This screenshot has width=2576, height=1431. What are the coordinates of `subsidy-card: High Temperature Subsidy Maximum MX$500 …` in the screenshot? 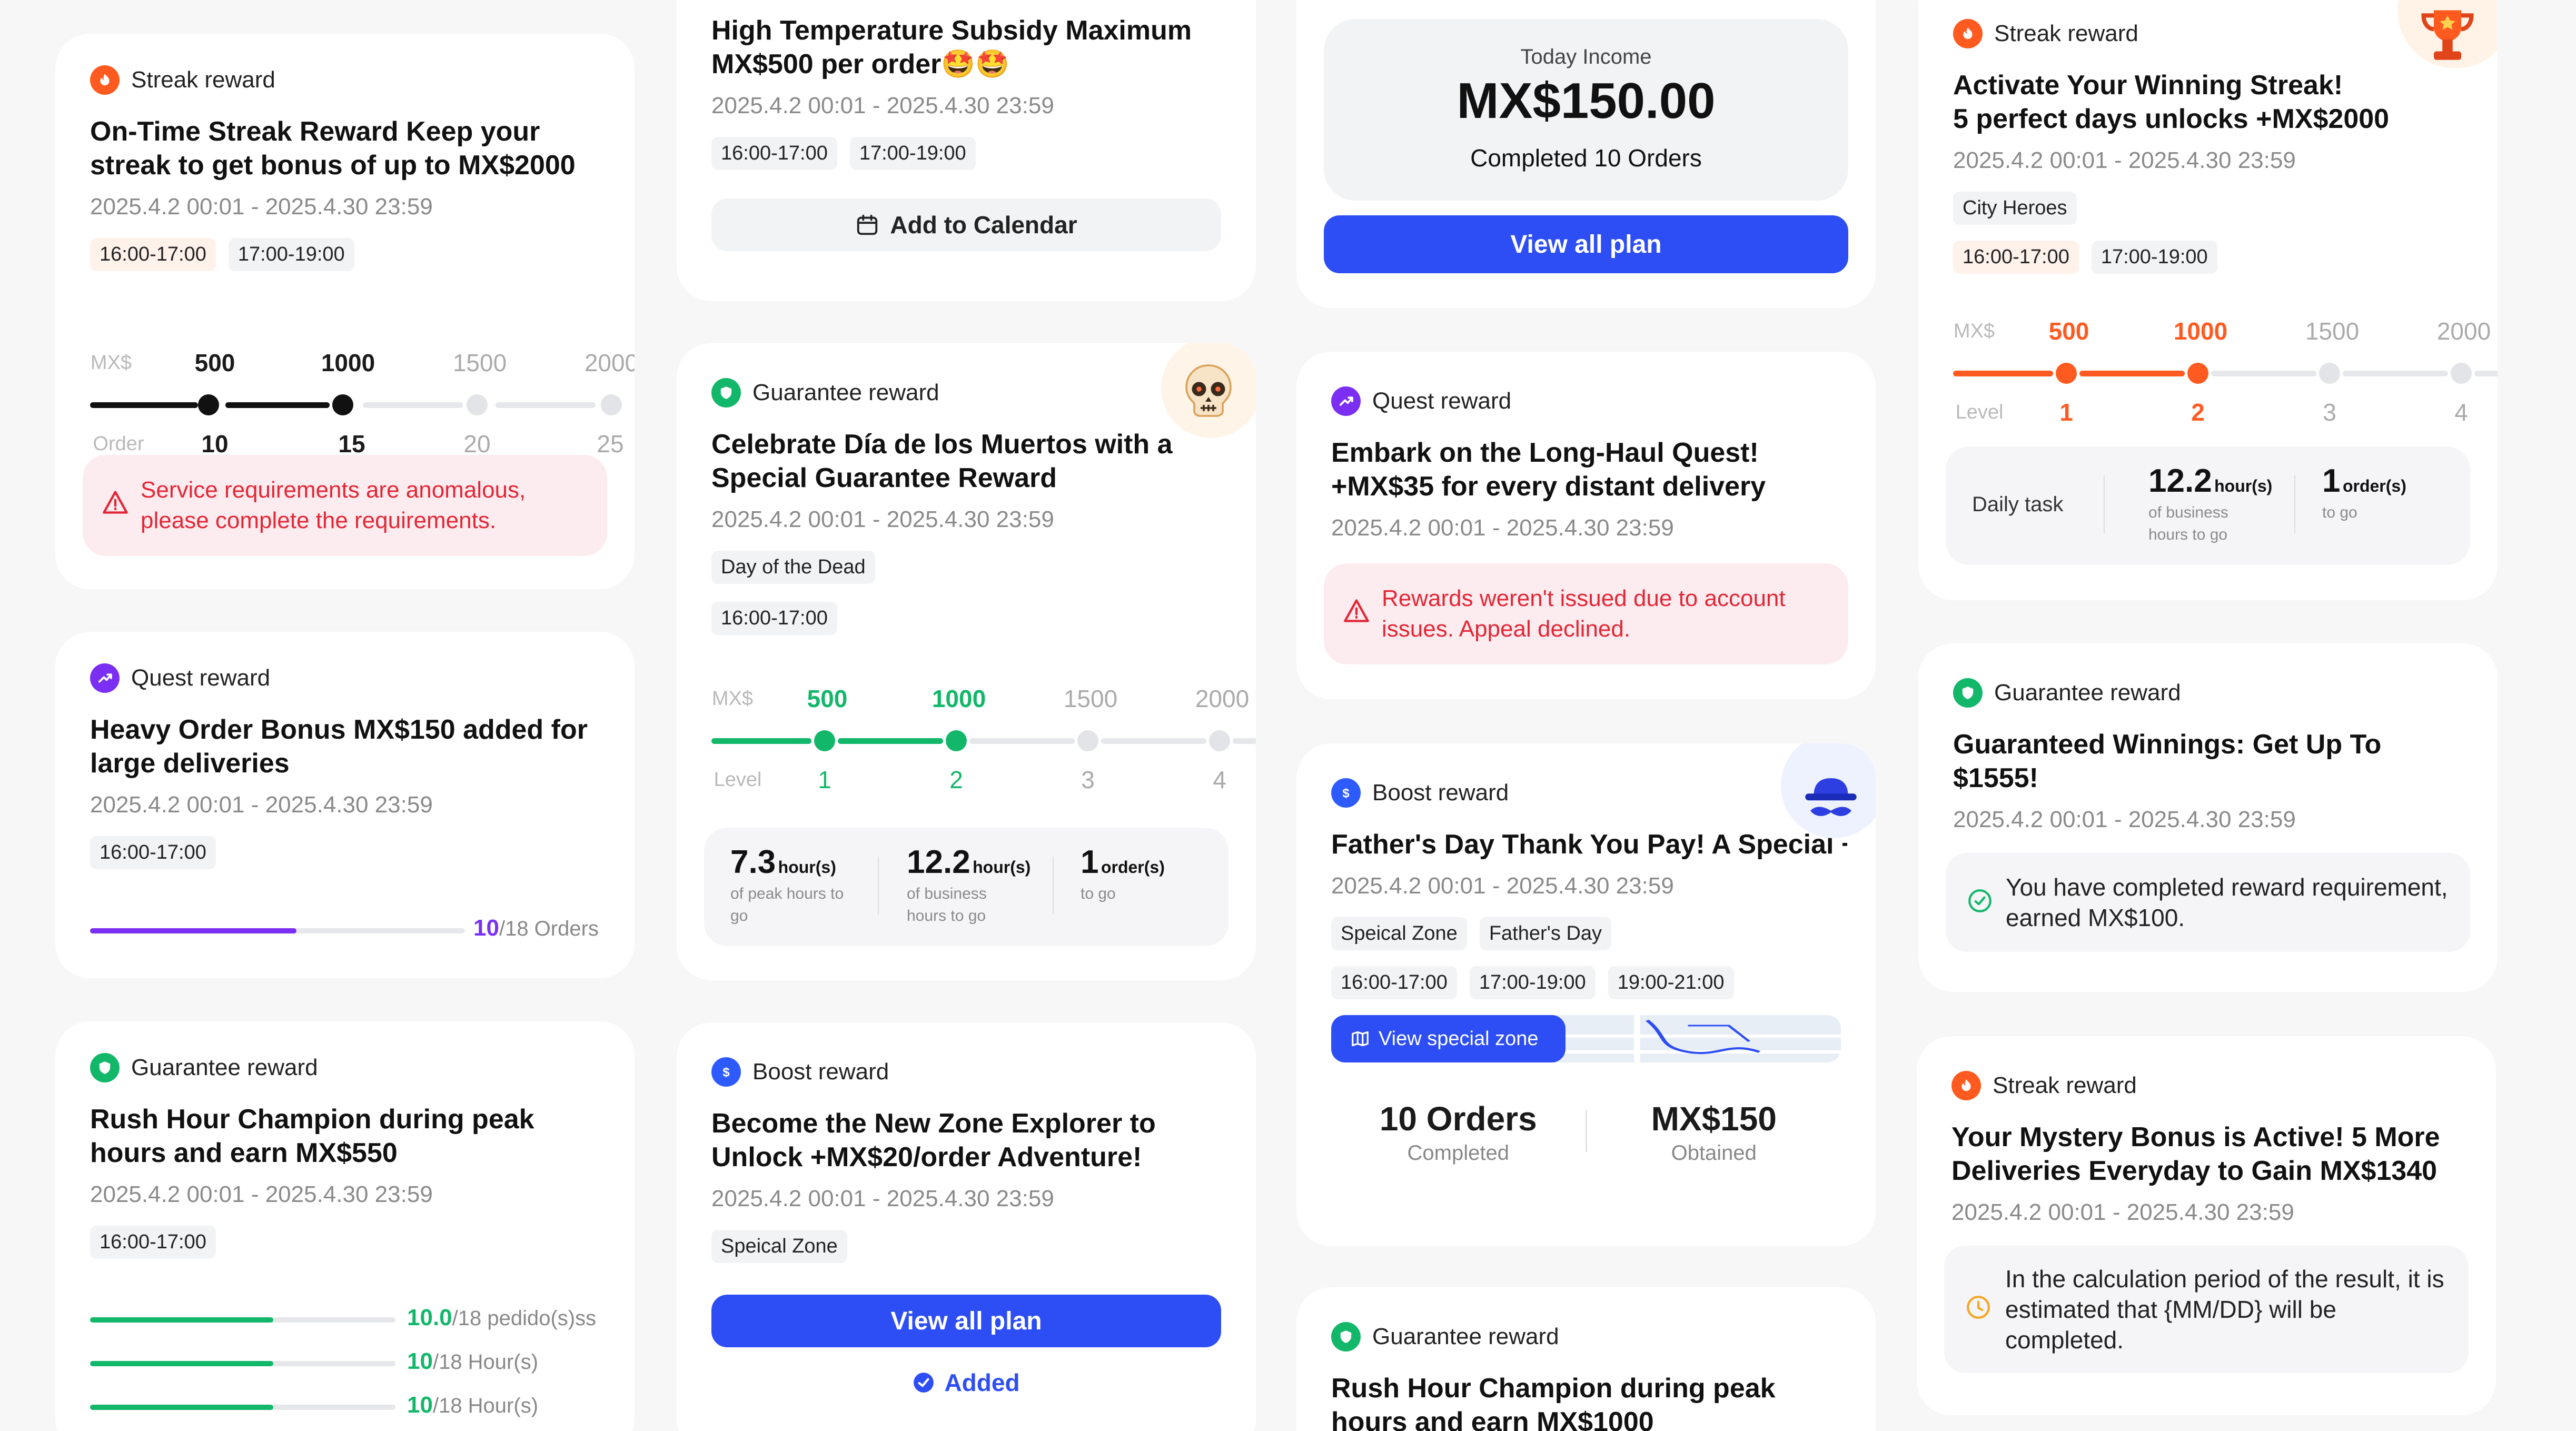 It's located at (966, 151).